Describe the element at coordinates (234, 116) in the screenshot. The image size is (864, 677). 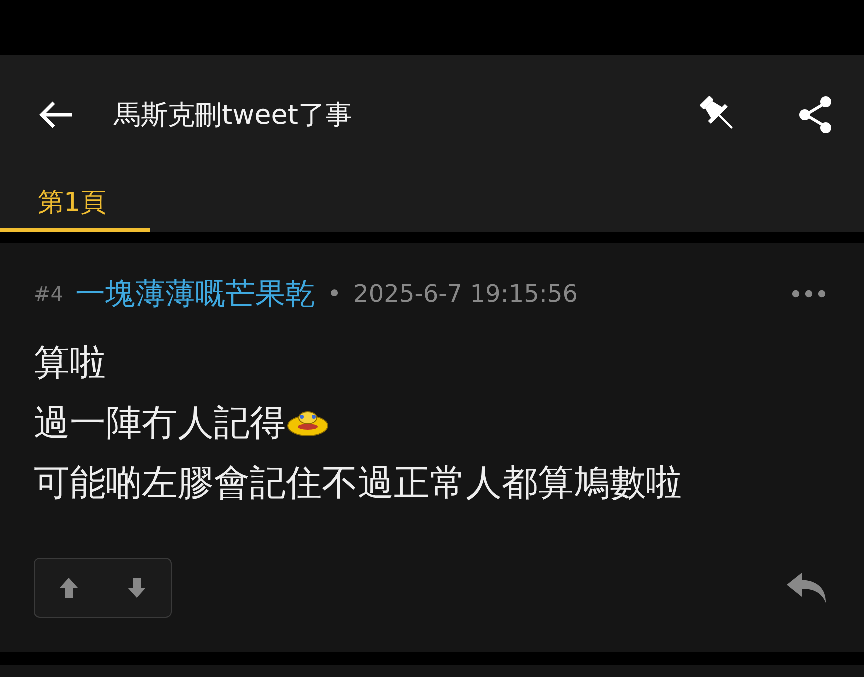
I see `thread-title: 馬斯克刪tweet了事` at that location.